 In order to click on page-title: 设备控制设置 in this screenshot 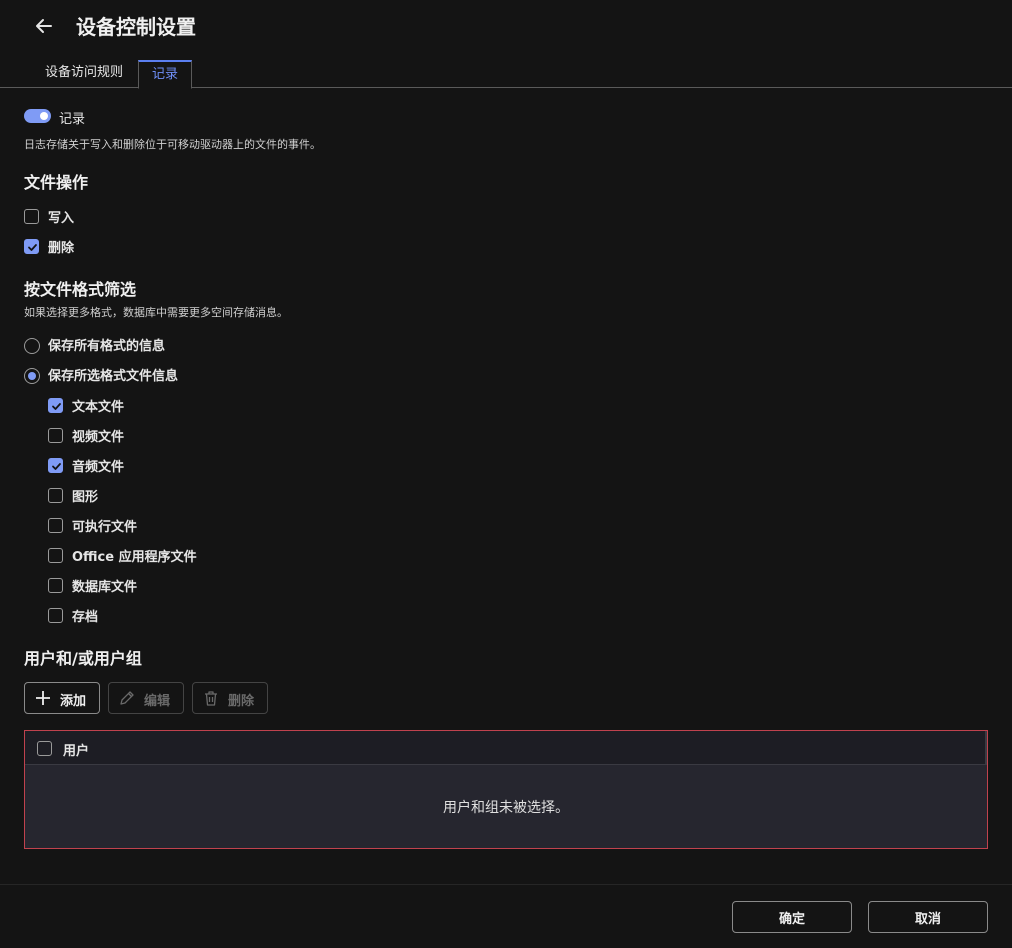, I will do `click(136, 27)`.